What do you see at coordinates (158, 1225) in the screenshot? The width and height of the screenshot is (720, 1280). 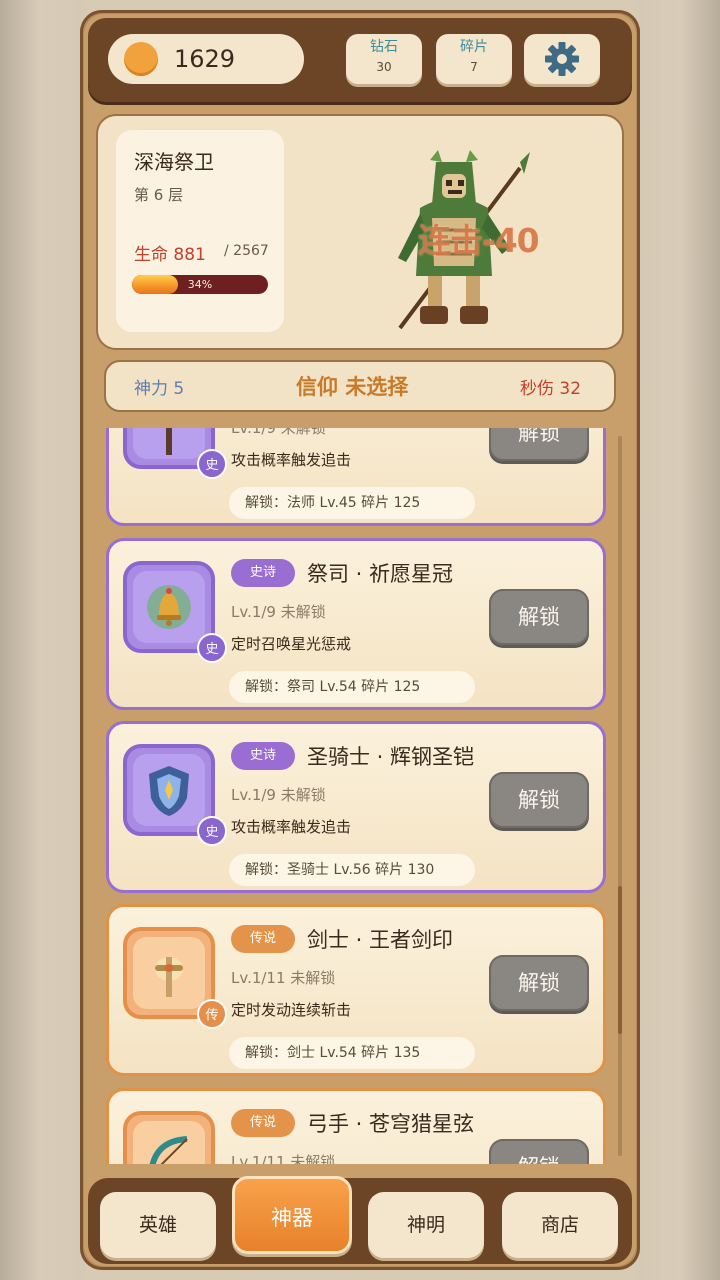 I see `nav-heroes-button: 英雄` at bounding box center [158, 1225].